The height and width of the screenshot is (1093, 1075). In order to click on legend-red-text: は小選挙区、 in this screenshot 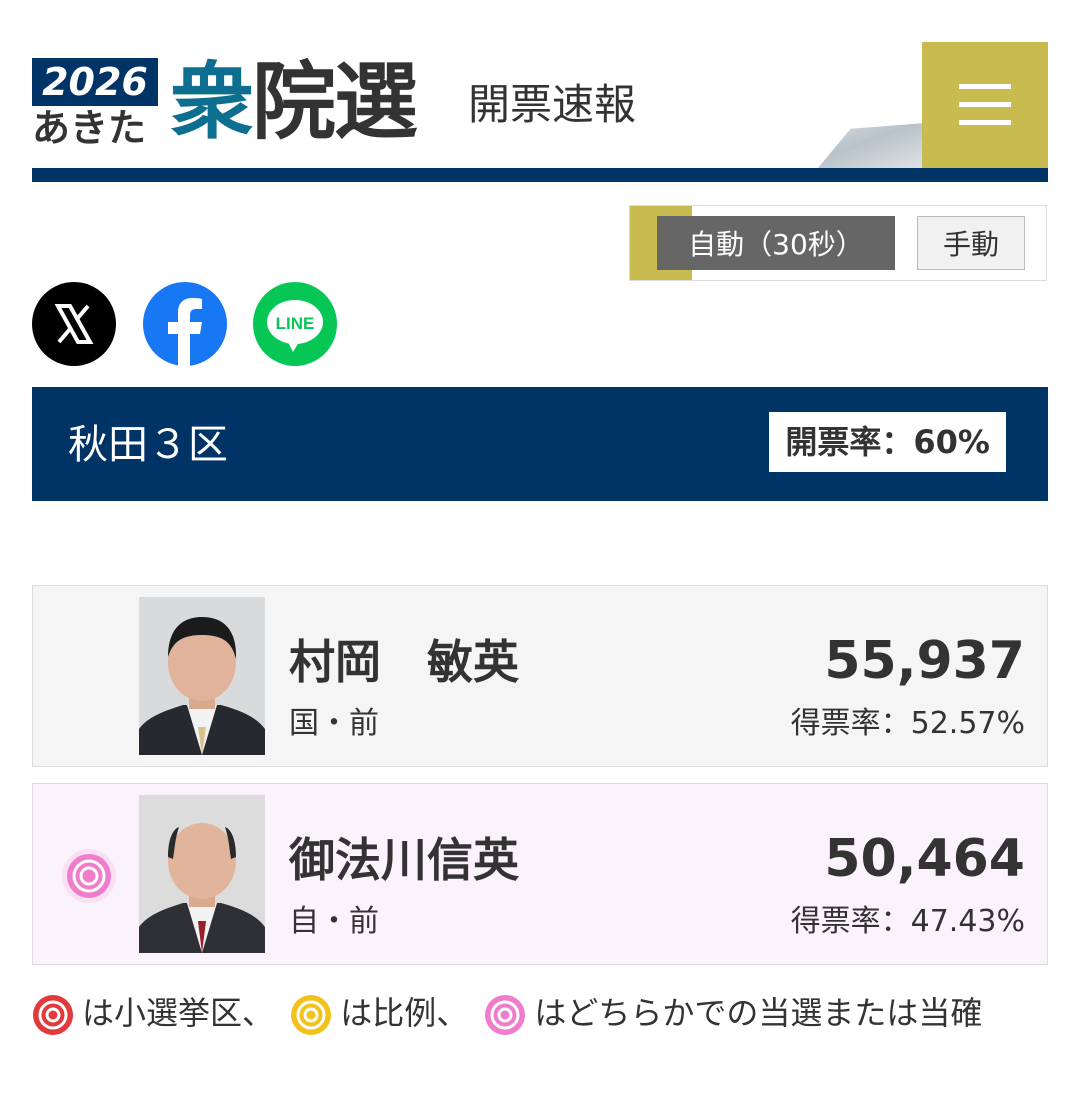, I will do `click(178, 1013)`.